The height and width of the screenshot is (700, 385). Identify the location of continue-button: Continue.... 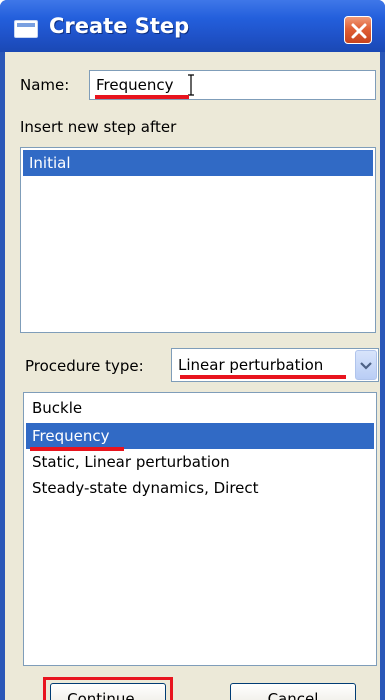
(108, 691).